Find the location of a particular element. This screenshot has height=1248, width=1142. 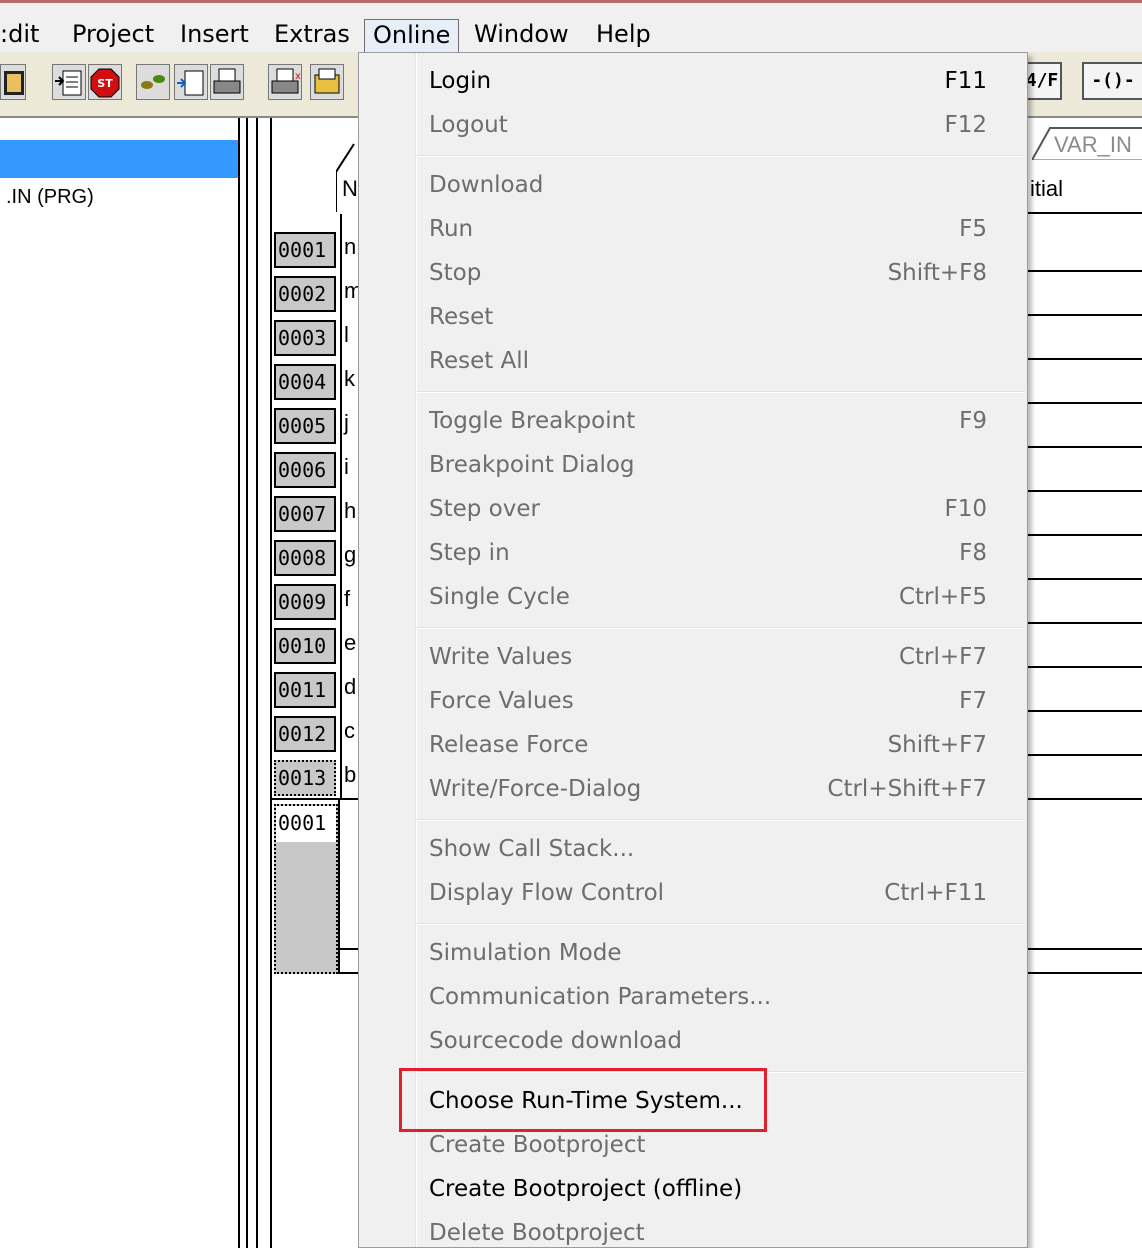

menu-item-reset: Reset is located at coordinates (719, 317).